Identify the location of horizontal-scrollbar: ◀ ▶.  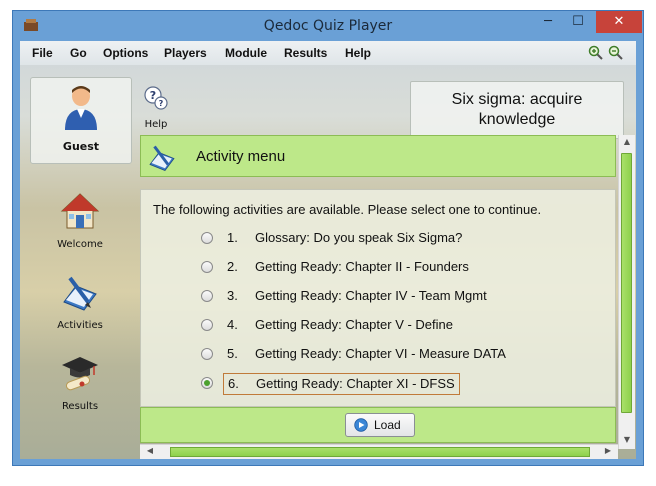
(379, 451).